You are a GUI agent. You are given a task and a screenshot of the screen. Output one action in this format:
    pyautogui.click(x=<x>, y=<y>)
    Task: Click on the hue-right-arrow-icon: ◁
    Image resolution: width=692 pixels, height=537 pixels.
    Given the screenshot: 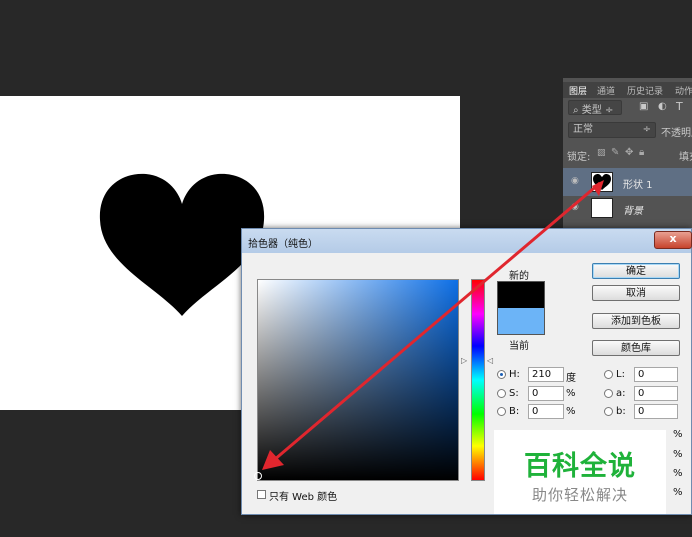 What is the action you would take?
    pyautogui.click(x=490, y=360)
    